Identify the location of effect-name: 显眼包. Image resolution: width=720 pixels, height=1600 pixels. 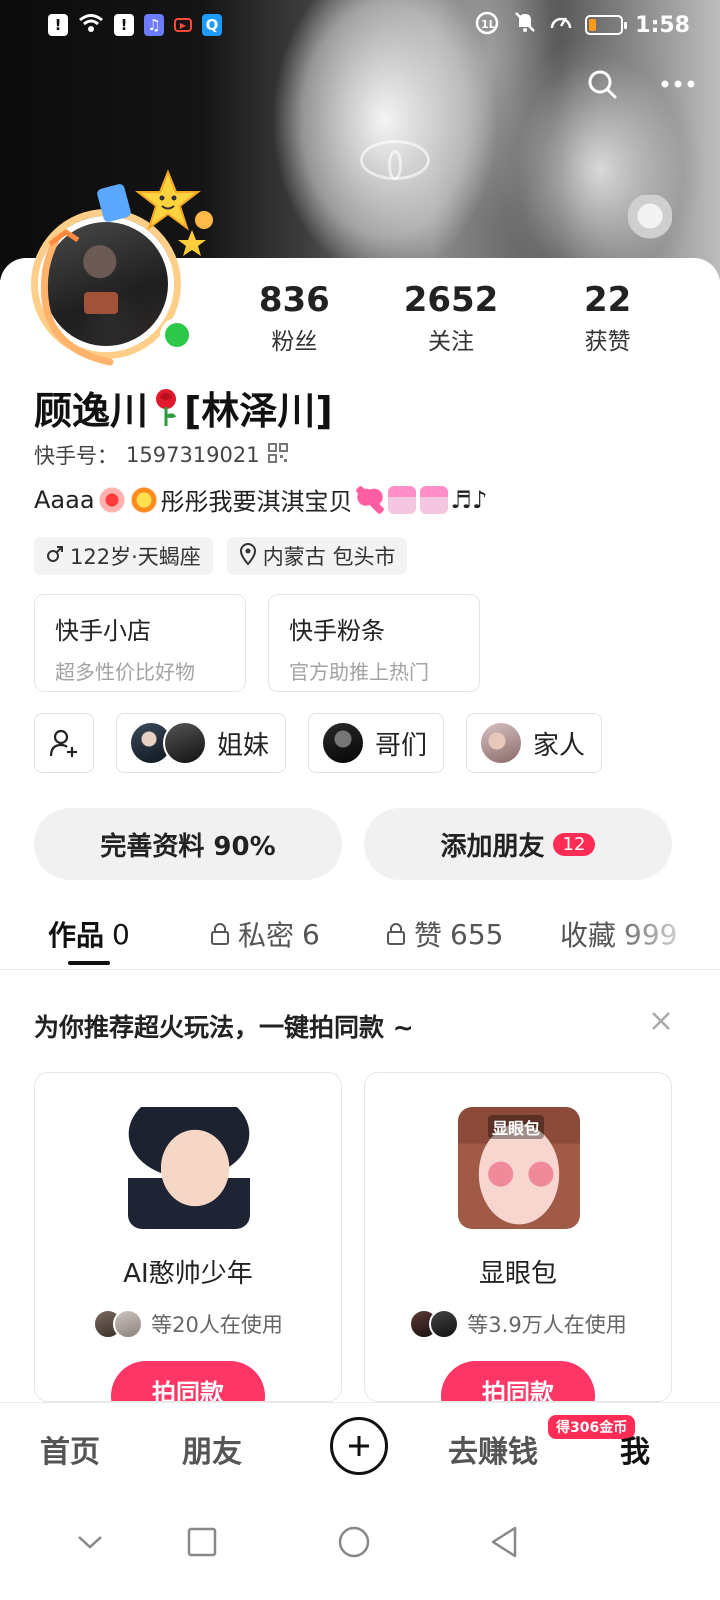
(517, 1274).